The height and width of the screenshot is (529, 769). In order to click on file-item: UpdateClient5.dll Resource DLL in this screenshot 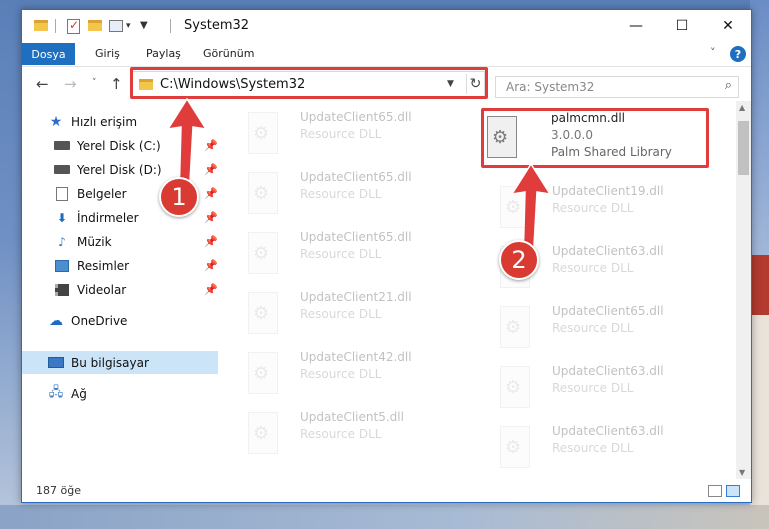, I will do `click(342, 435)`.